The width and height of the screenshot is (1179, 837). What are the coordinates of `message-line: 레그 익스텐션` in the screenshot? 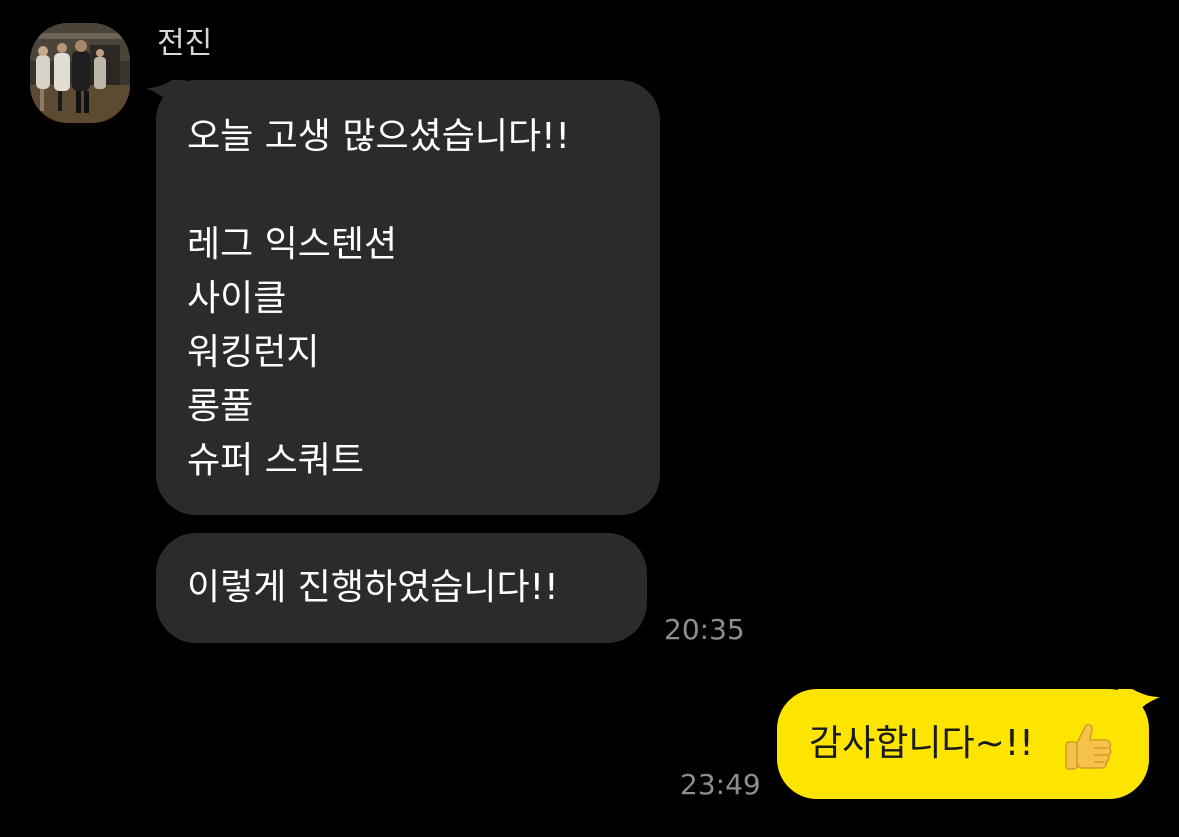 It's located at (292, 244).